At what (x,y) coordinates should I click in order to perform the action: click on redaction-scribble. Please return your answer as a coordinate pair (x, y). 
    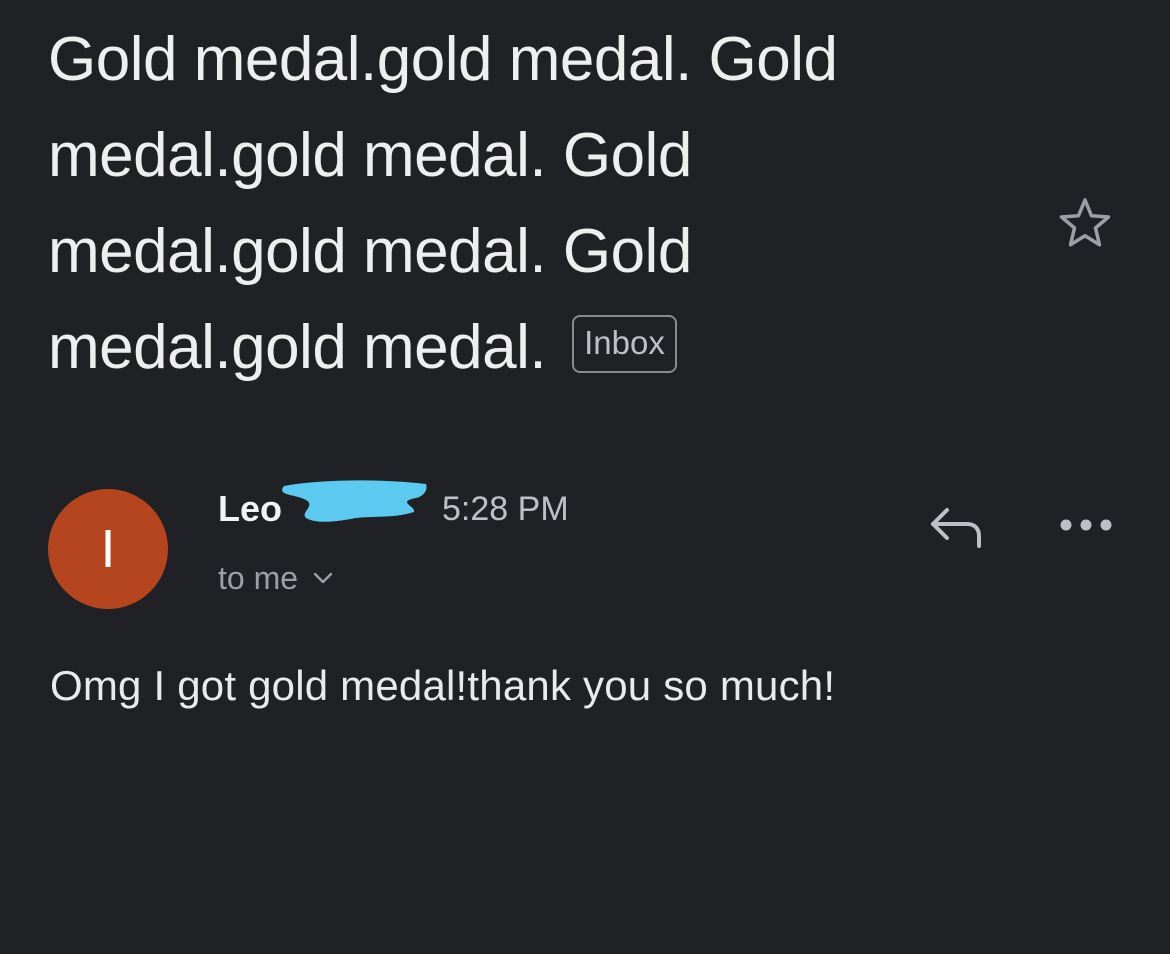
    Looking at the image, I should click on (354, 501).